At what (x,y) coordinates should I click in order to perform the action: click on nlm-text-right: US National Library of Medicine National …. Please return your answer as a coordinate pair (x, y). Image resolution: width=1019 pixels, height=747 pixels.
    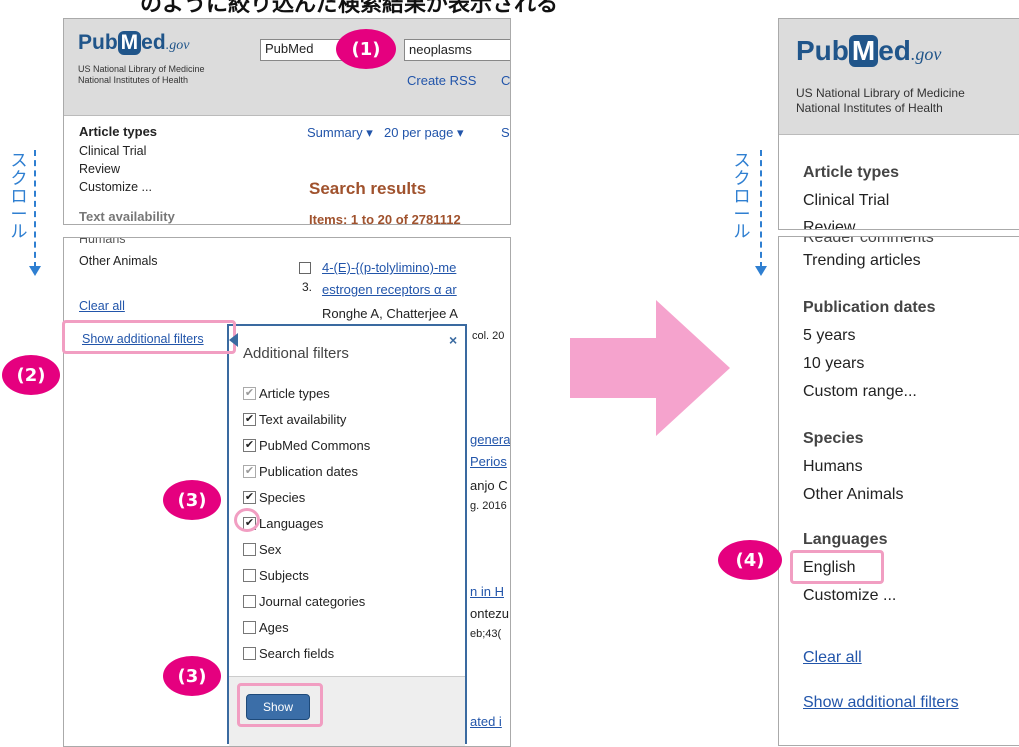
    Looking at the image, I should click on (880, 100).